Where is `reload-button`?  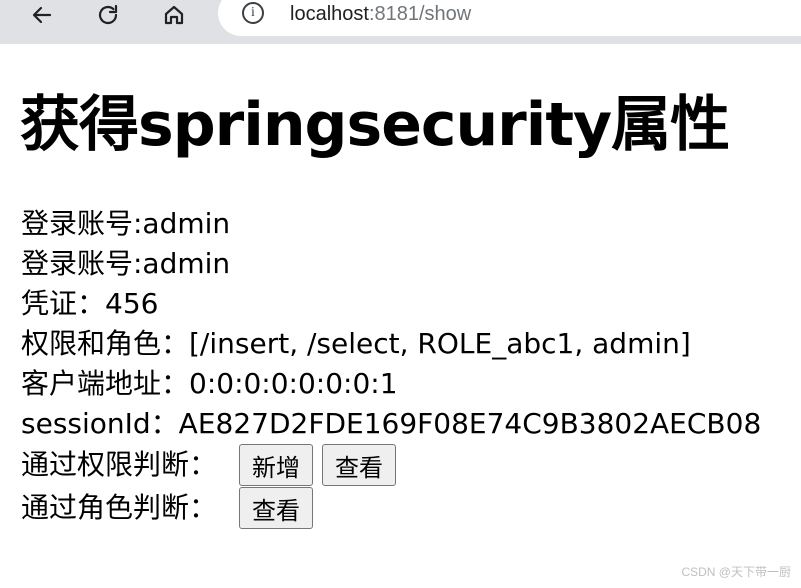 reload-button is located at coordinates (108, 15).